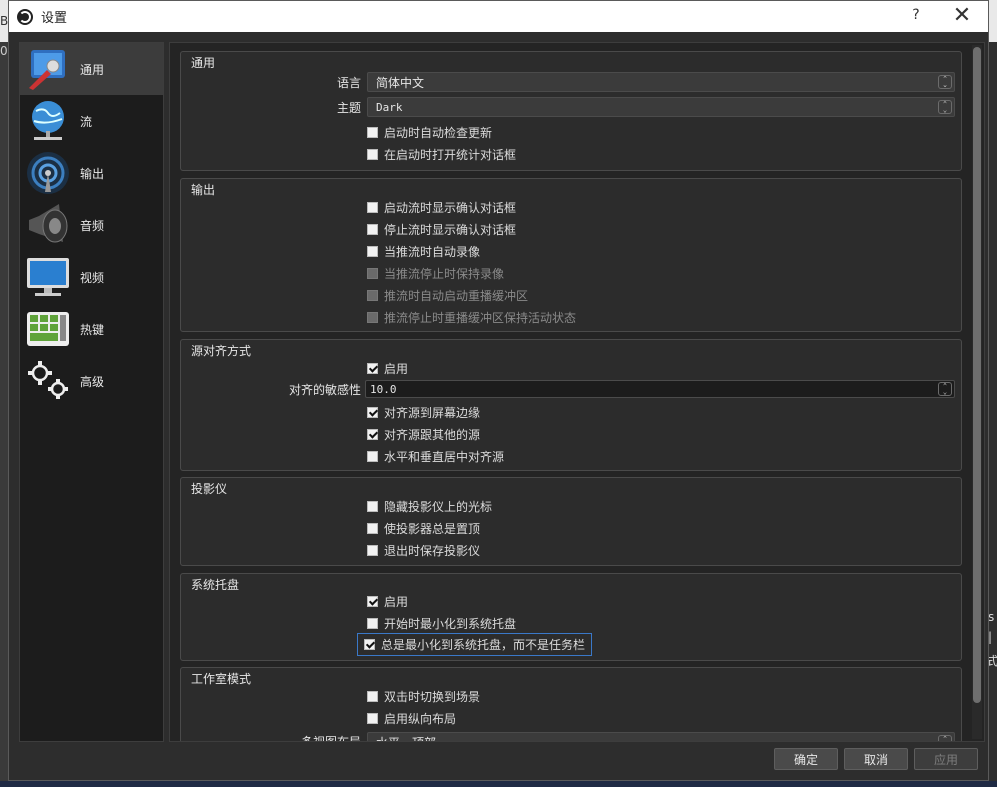 This screenshot has height=787, width=997. I want to click on settings-sidebar: 通用 流 输出 音频 视频 热键 高级, so click(91, 392).